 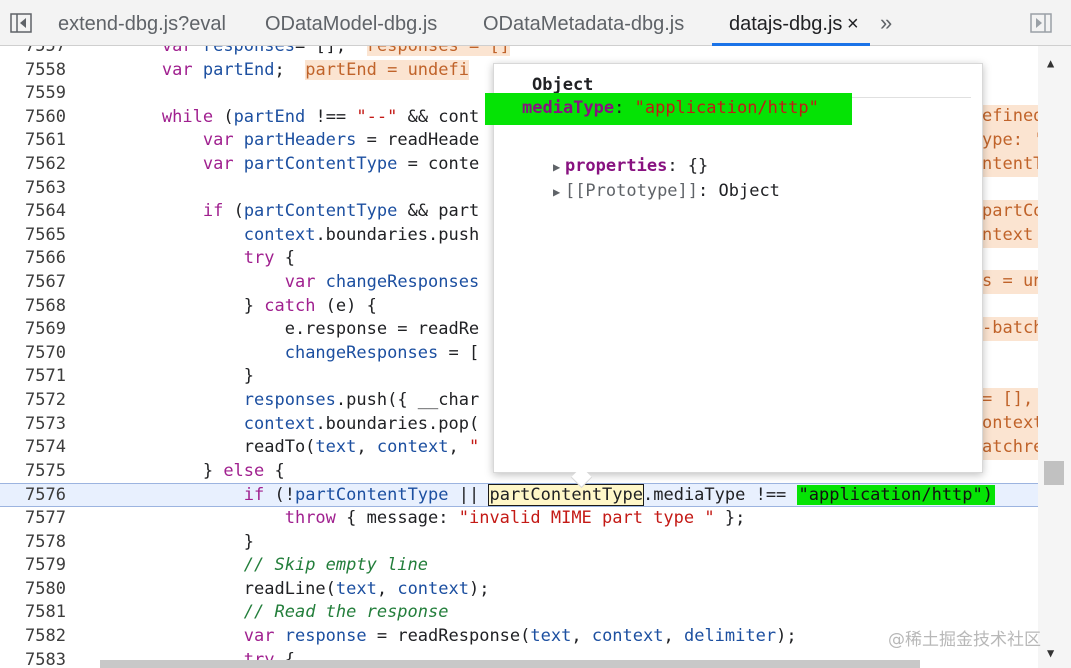 What do you see at coordinates (786, 636) in the screenshot?
I see `code-token: );` at bounding box center [786, 636].